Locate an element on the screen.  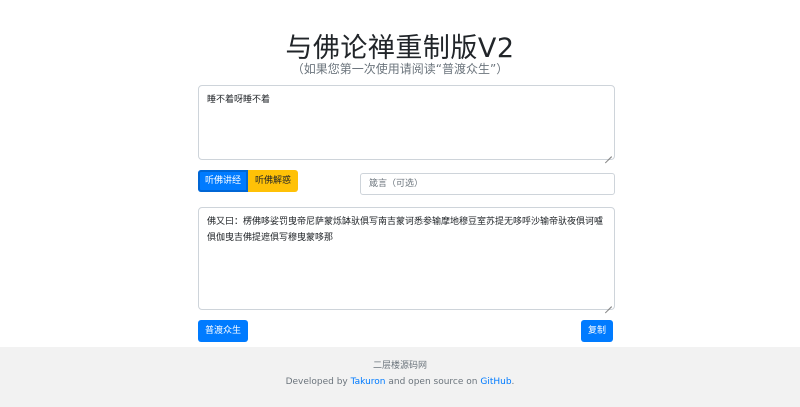
key-input-placeholder: 箴言（可选） is located at coordinates (396, 184).